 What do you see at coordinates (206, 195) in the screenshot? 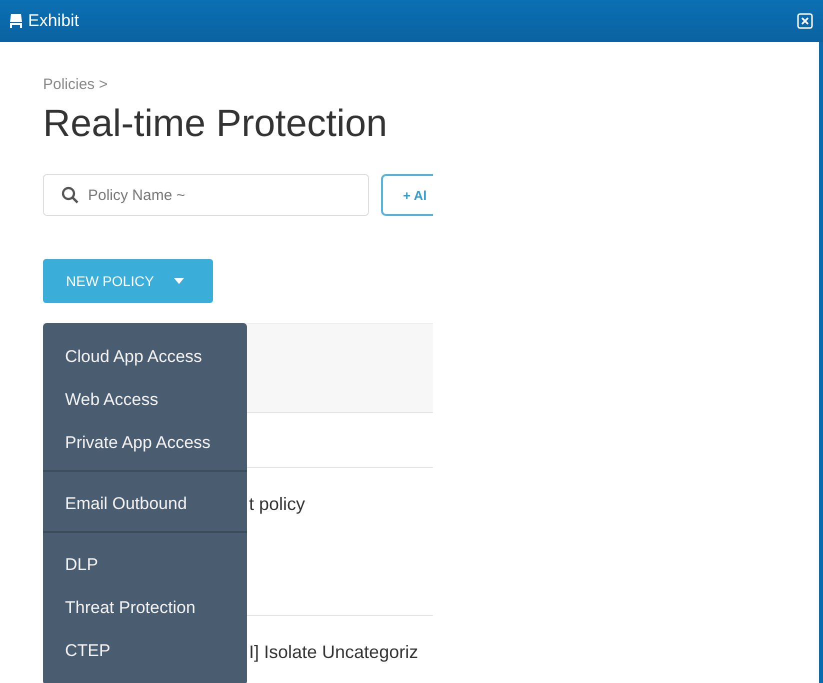
I see `search-field: Policy Name ~` at bounding box center [206, 195].